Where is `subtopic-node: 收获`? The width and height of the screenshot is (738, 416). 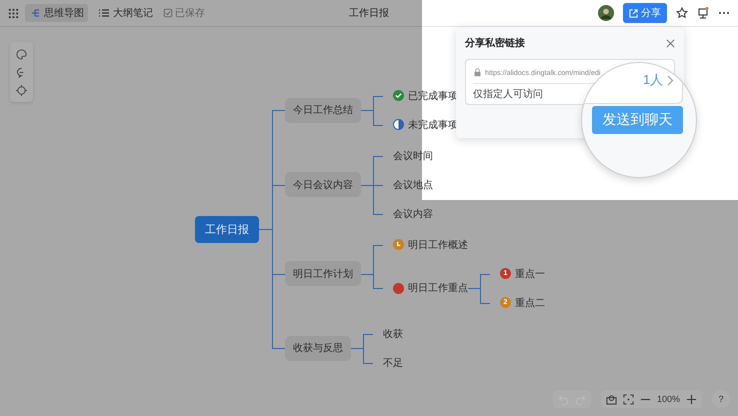 subtopic-node: 收获 is located at coordinates (393, 333).